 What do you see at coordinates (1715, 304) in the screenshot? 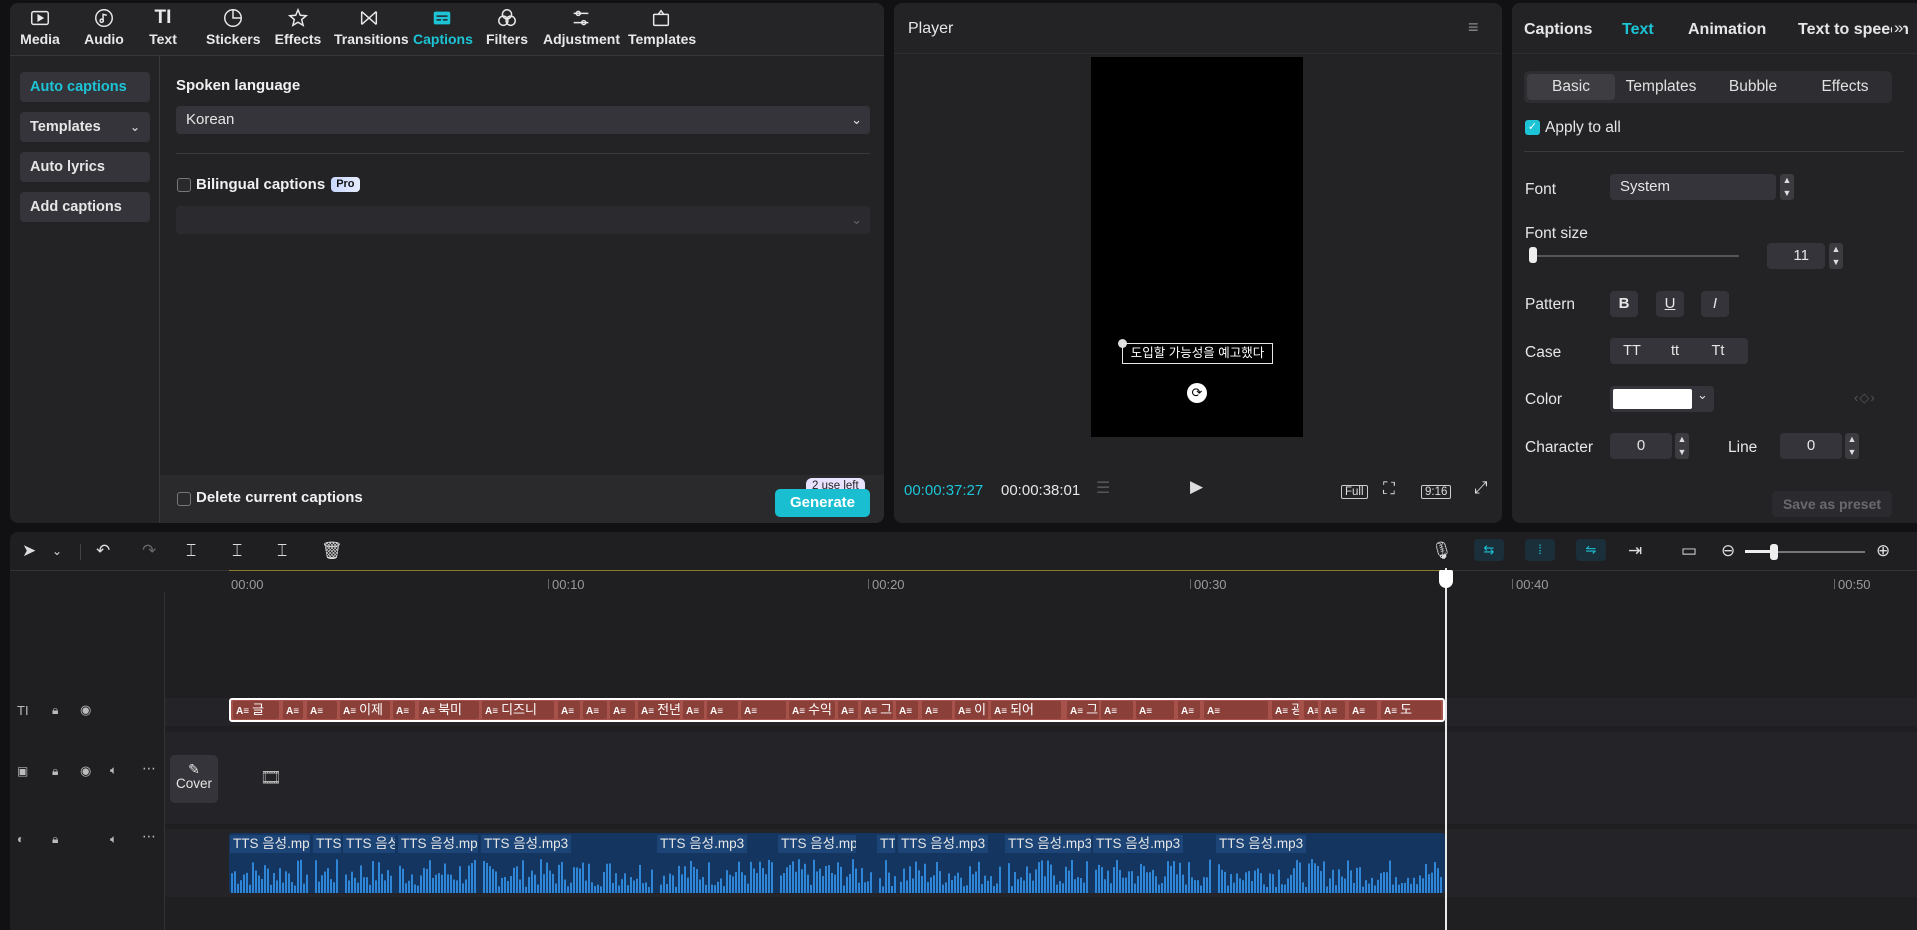
I see `italic-button: I` at bounding box center [1715, 304].